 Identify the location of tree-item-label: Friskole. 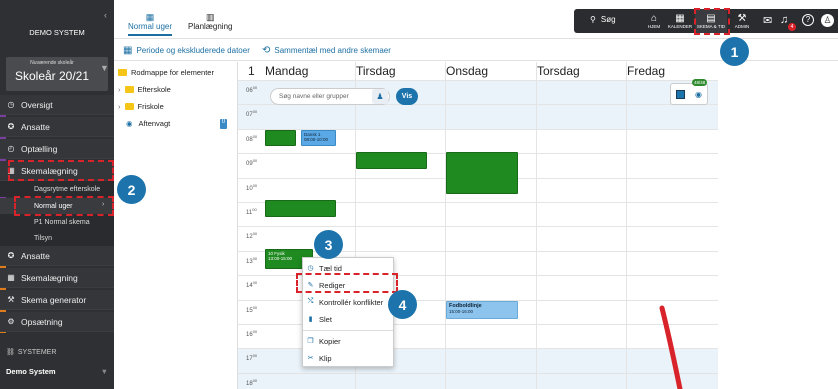
(150, 106).